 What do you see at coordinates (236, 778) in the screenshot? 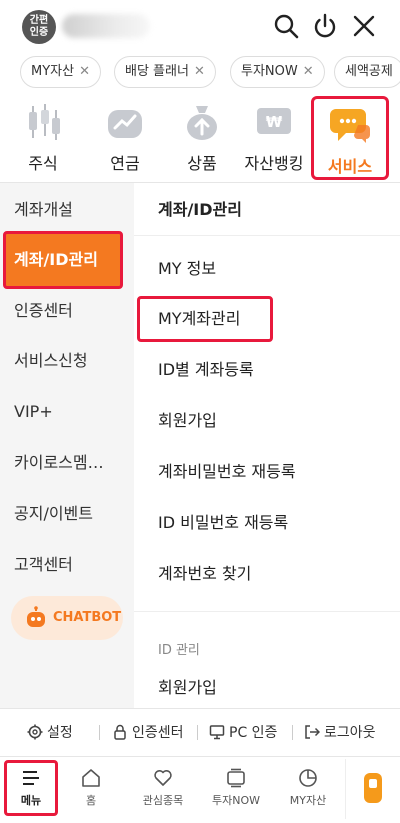
I see `tv-icon` at bounding box center [236, 778].